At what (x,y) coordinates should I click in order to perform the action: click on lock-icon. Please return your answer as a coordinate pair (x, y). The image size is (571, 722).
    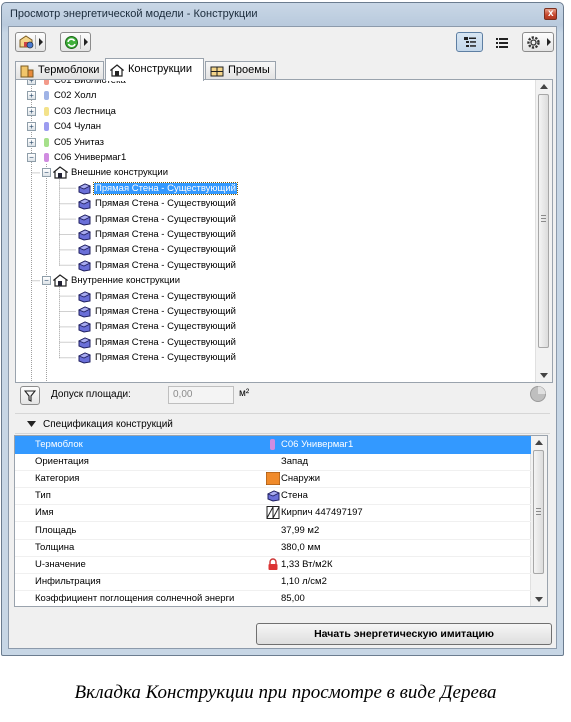
    Looking at the image, I should click on (273, 564).